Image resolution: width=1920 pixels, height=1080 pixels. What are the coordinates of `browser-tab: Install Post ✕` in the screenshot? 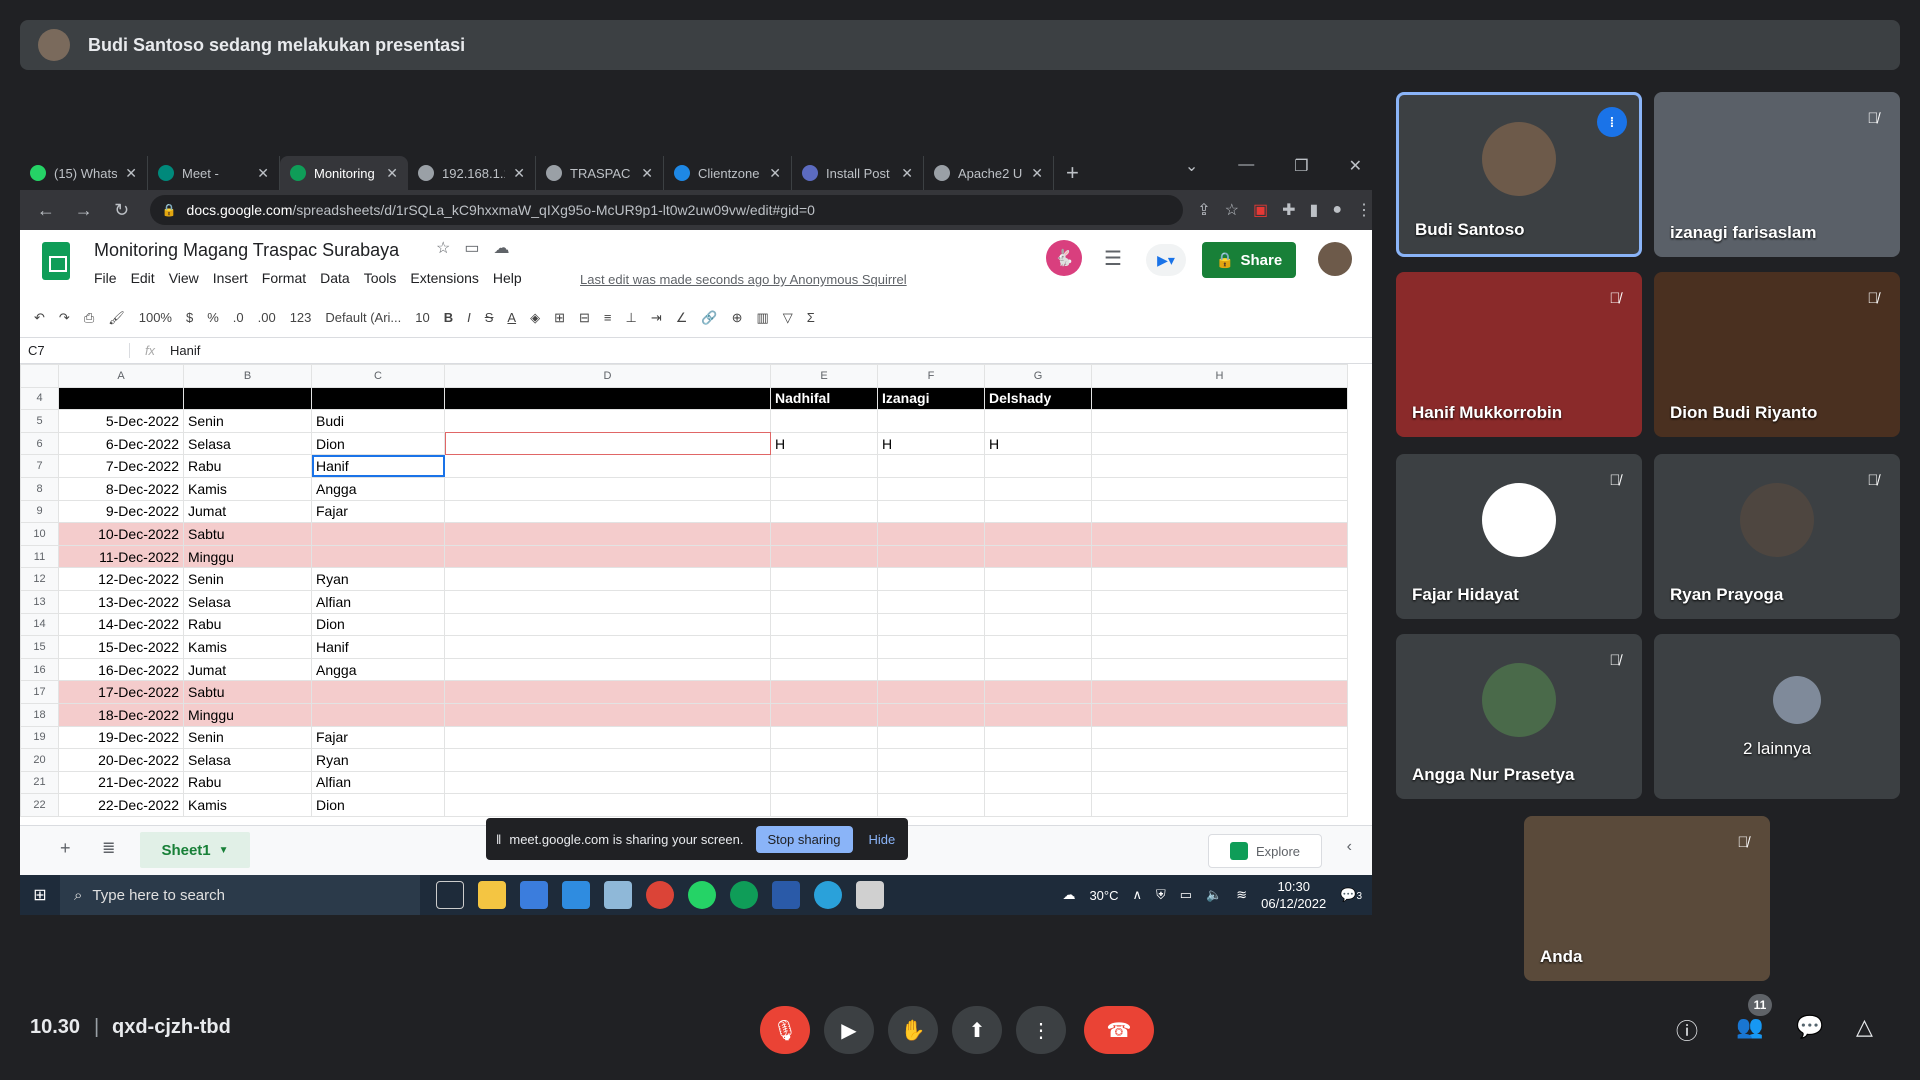 It's located at (858, 173).